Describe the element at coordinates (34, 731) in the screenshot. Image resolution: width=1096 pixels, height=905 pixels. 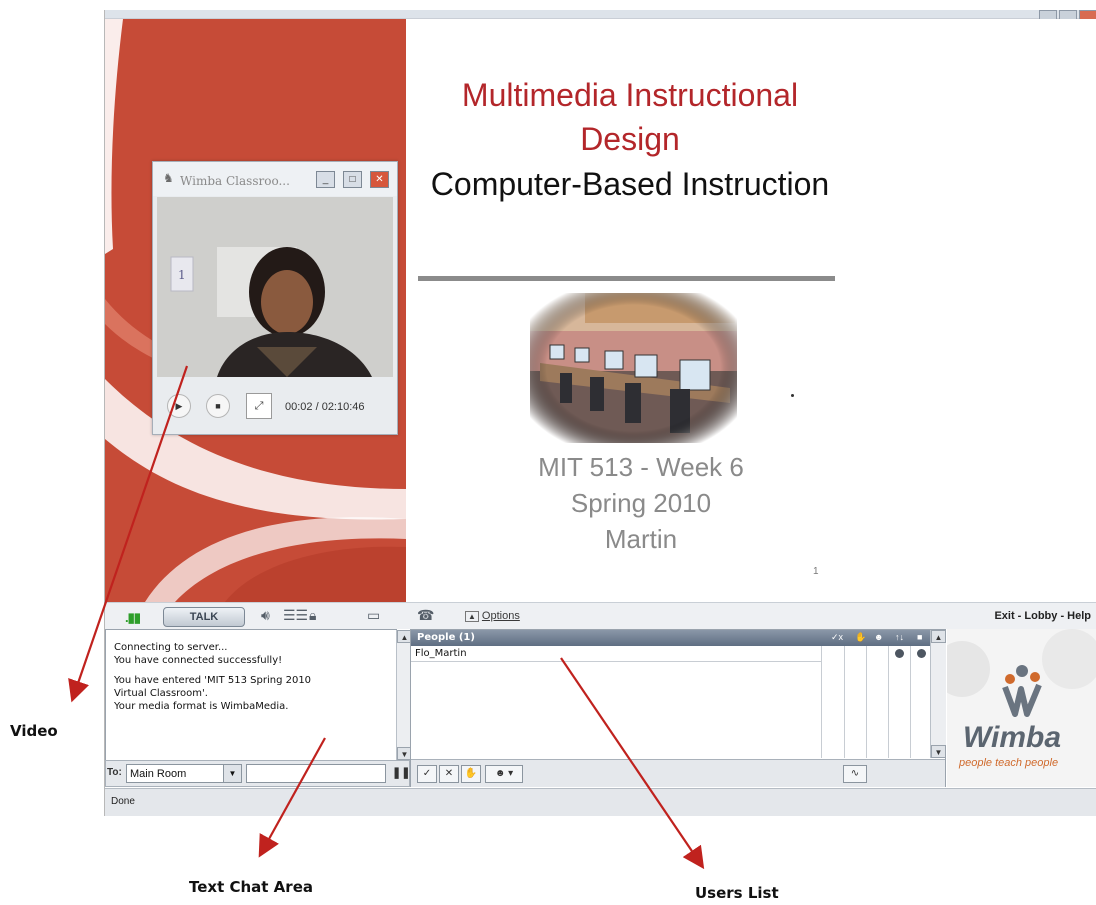
I see `video-annotation-label: Video` at that location.